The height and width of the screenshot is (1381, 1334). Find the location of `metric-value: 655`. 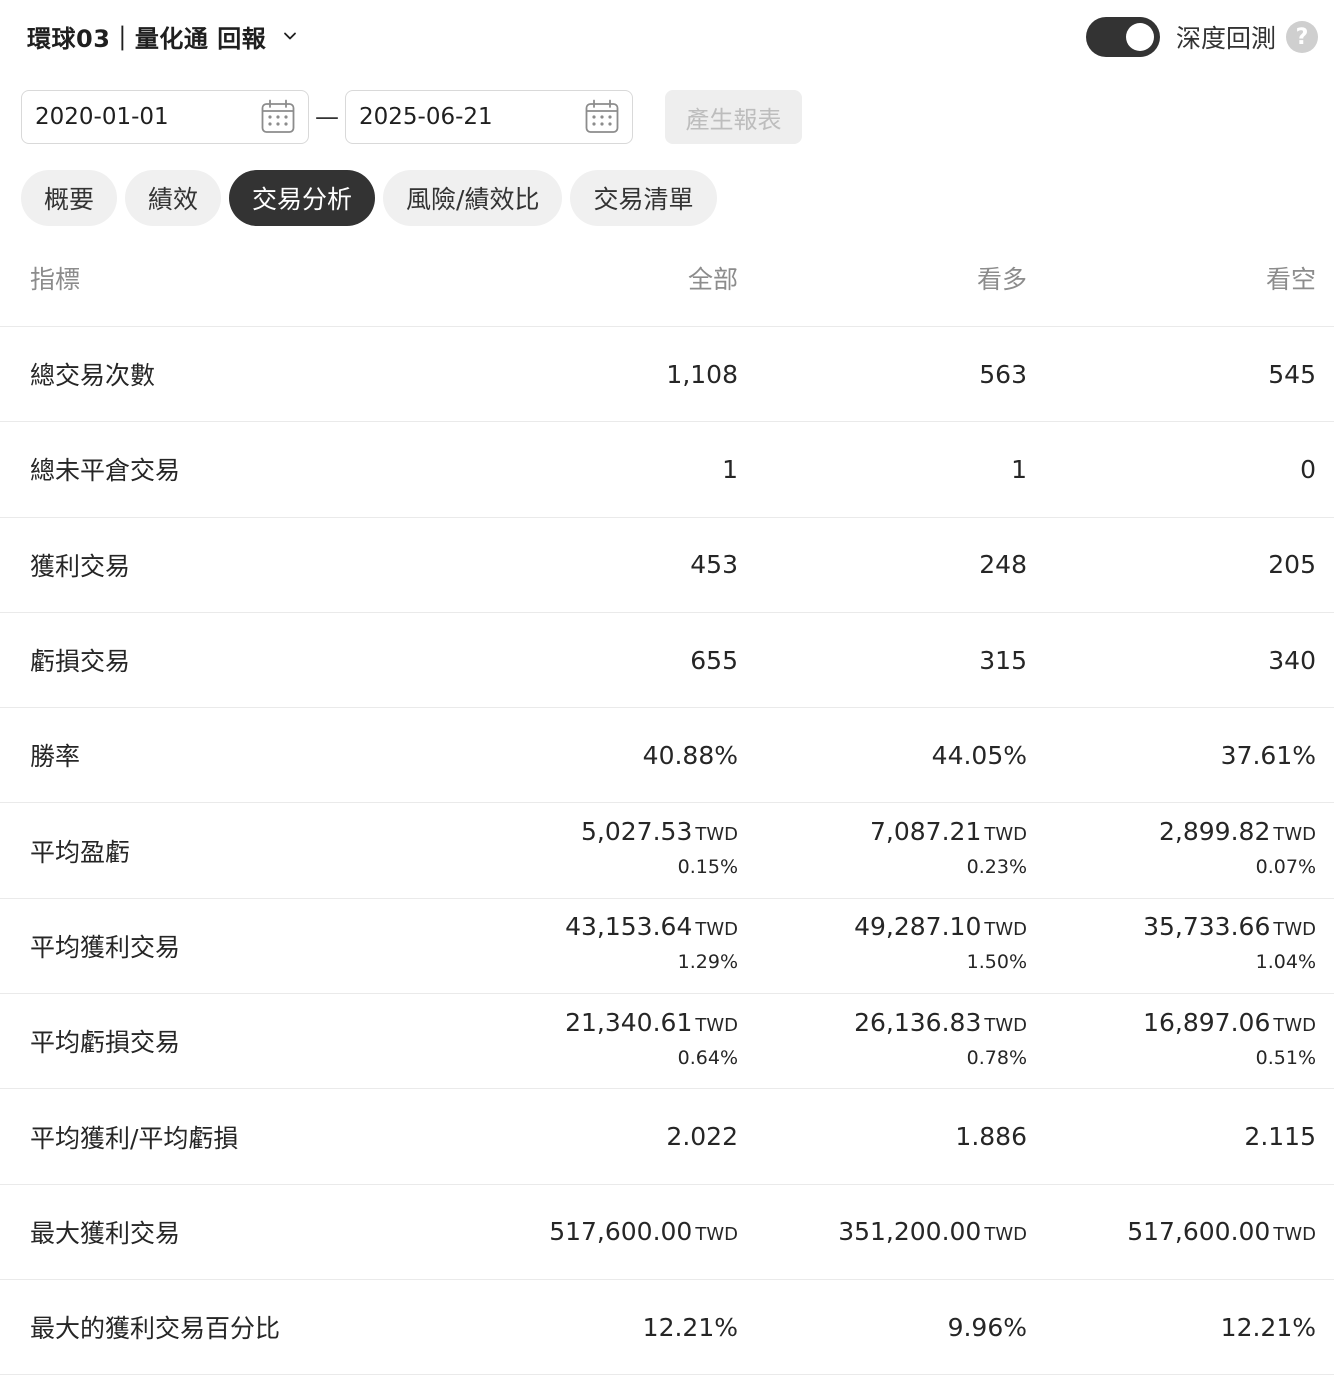

metric-value: 655 is located at coordinates (714, 660).